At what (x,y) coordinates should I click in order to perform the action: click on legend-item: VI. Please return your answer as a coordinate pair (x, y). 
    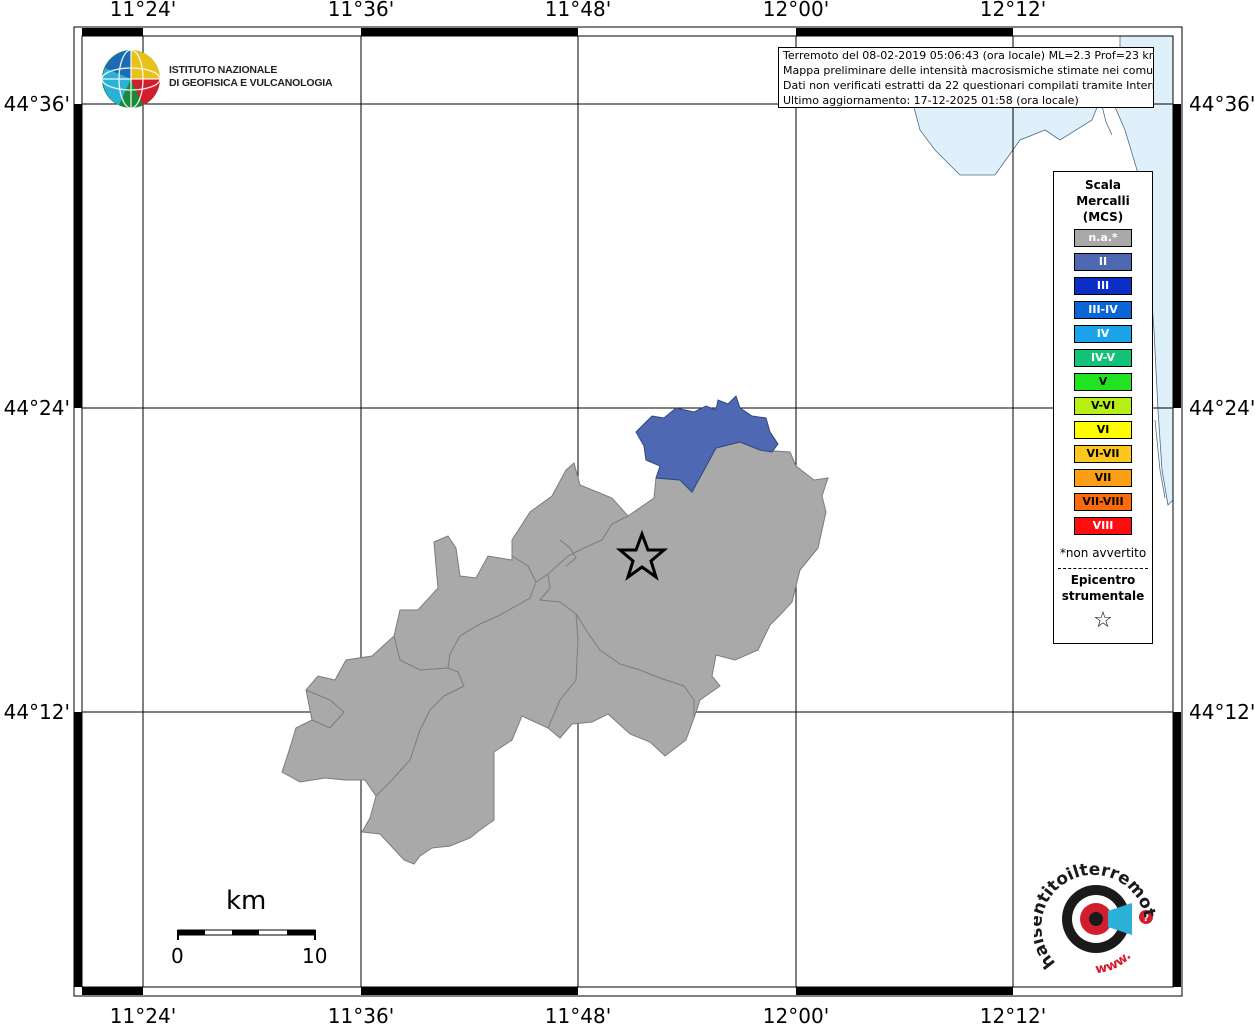
    Looking at the image, I should click on (1103, 430).